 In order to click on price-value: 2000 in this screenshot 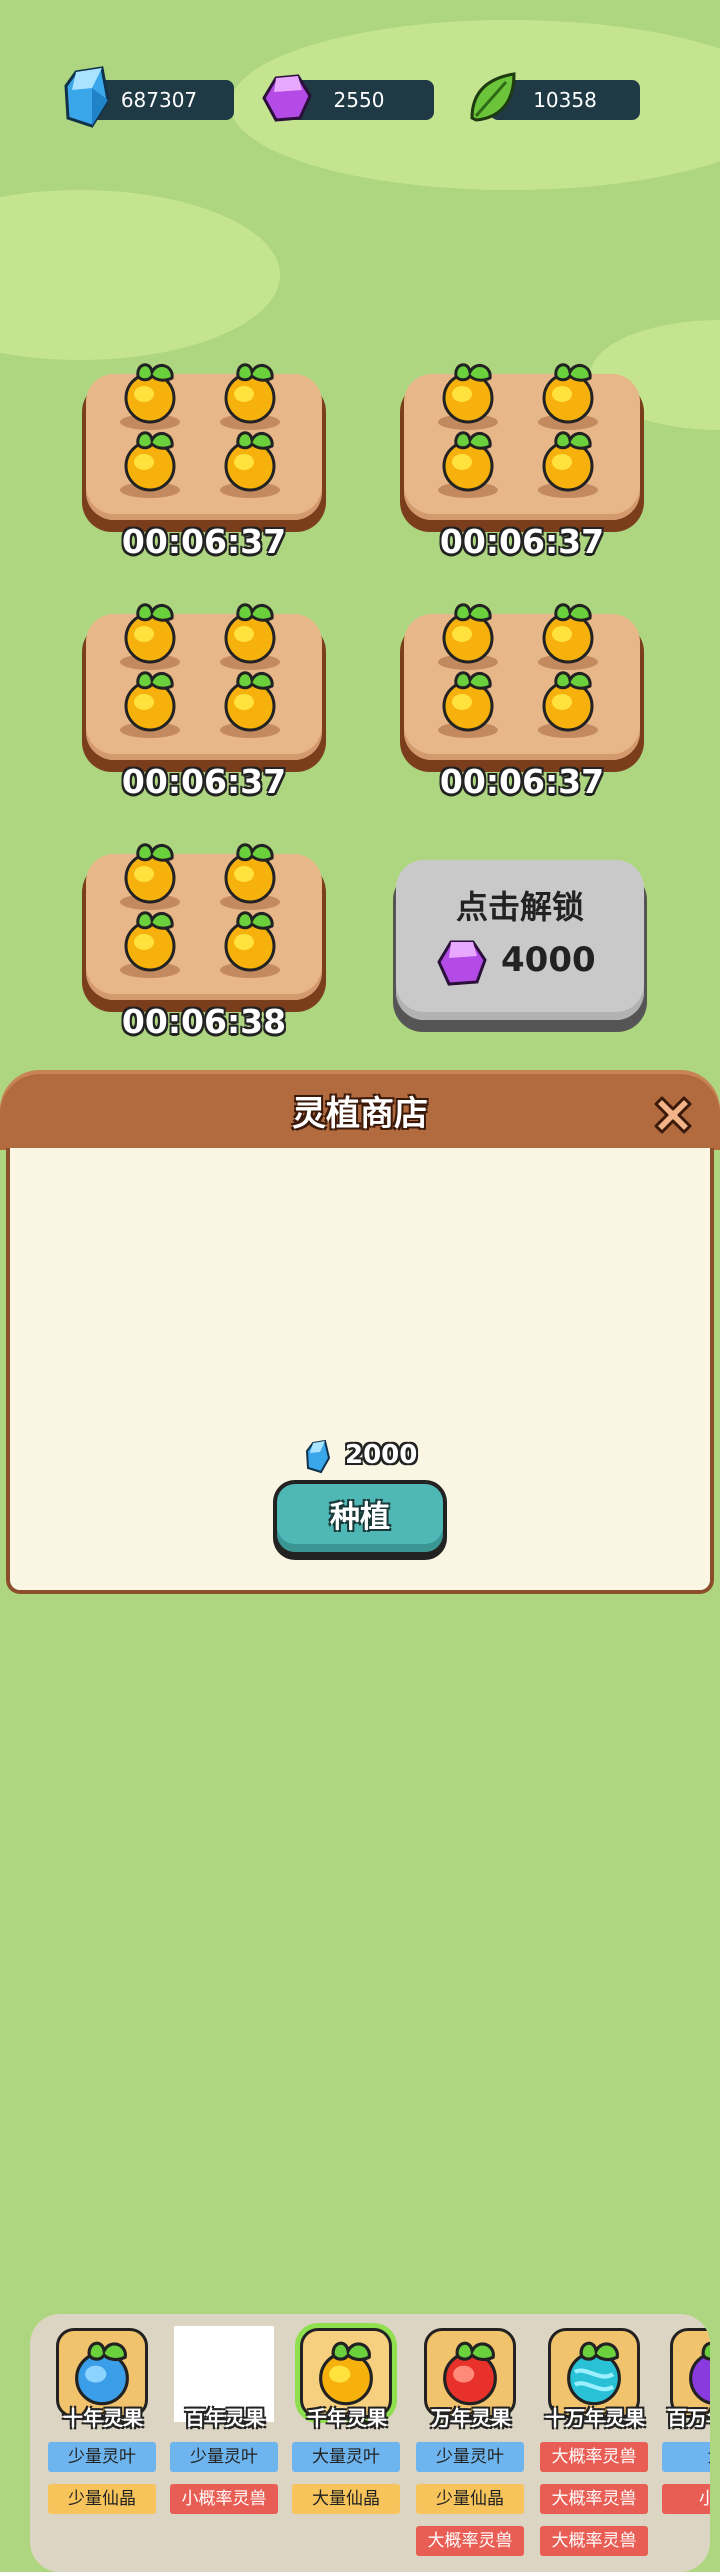, I will do `click(381, 1455)`.